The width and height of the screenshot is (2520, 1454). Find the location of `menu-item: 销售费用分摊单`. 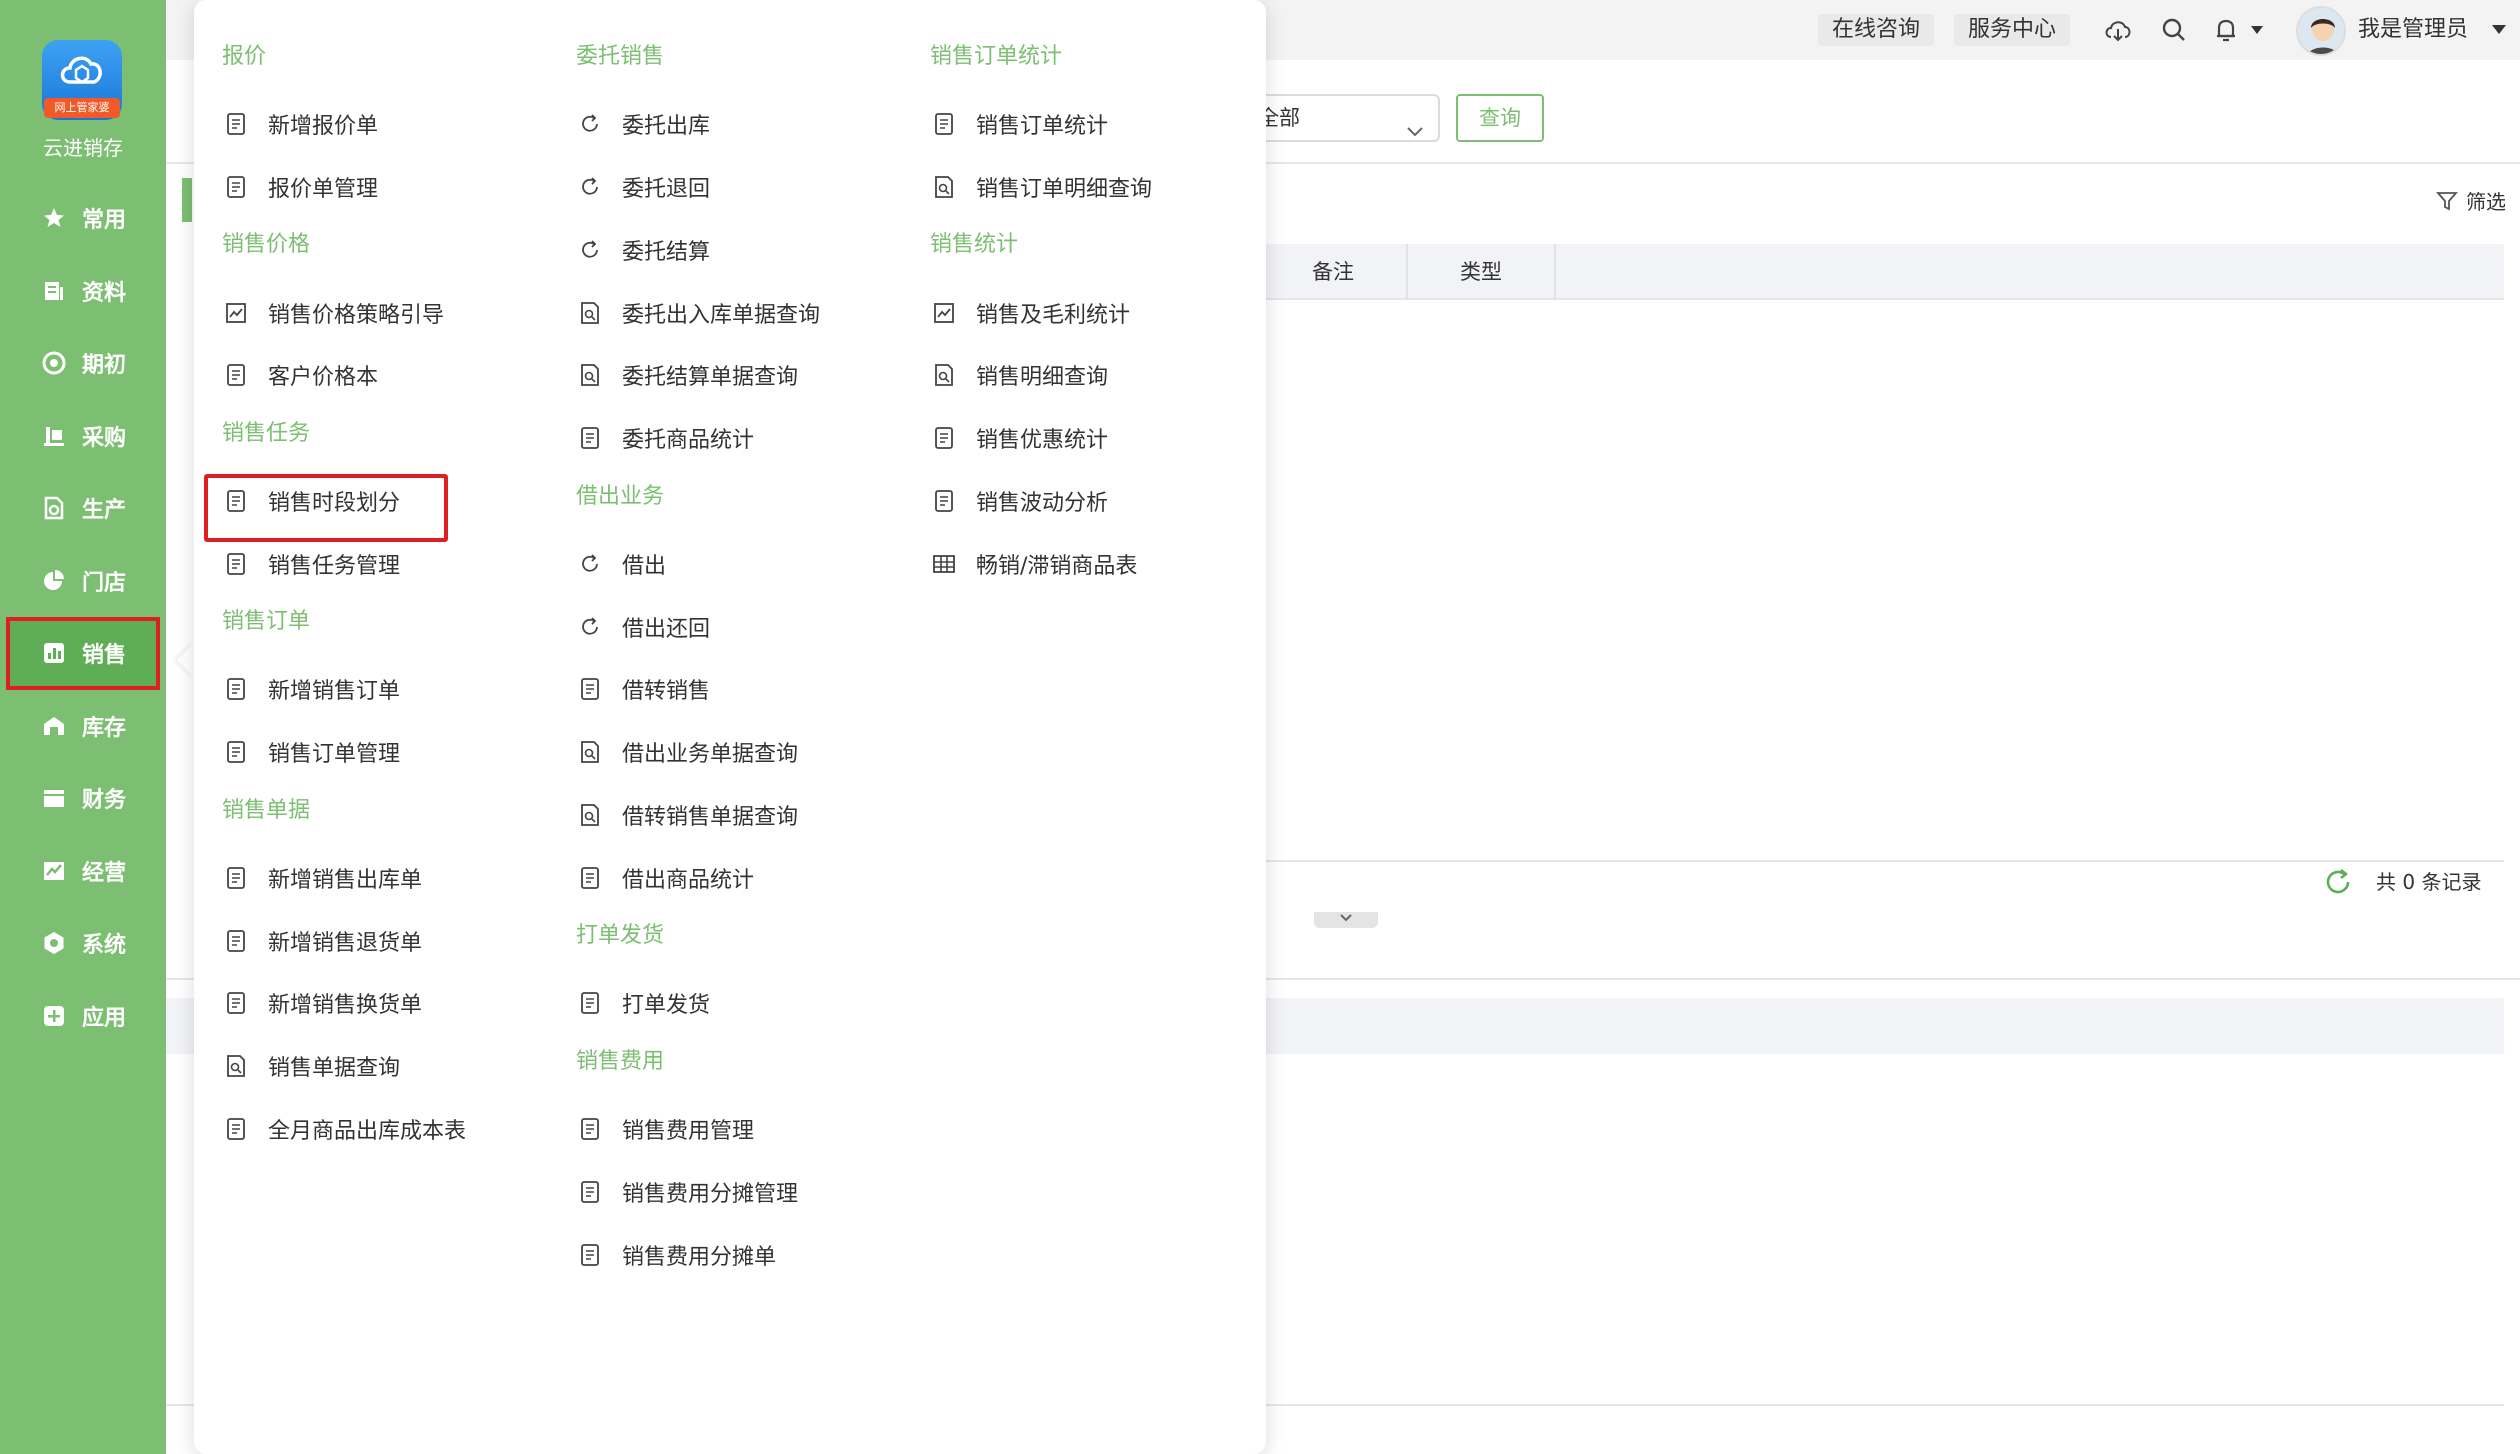

menu-item: 销售费用分摊单 is located at coordinates (746, 1254).